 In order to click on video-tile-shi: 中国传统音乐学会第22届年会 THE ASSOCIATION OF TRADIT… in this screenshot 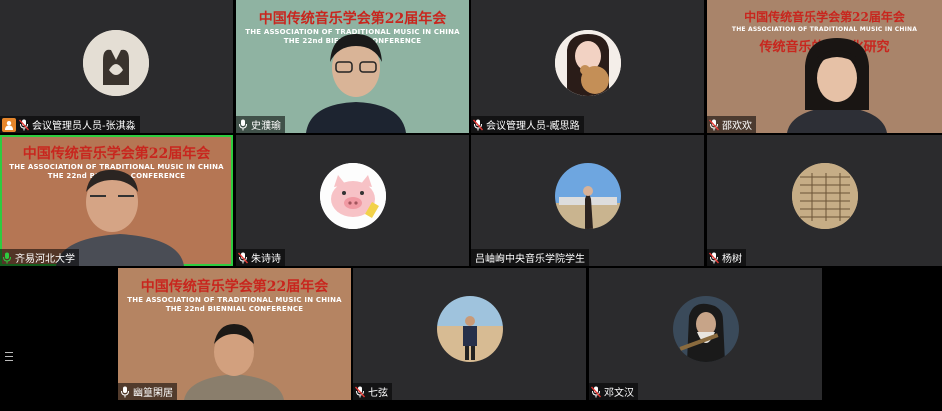, I will do `click(352, 66)`.